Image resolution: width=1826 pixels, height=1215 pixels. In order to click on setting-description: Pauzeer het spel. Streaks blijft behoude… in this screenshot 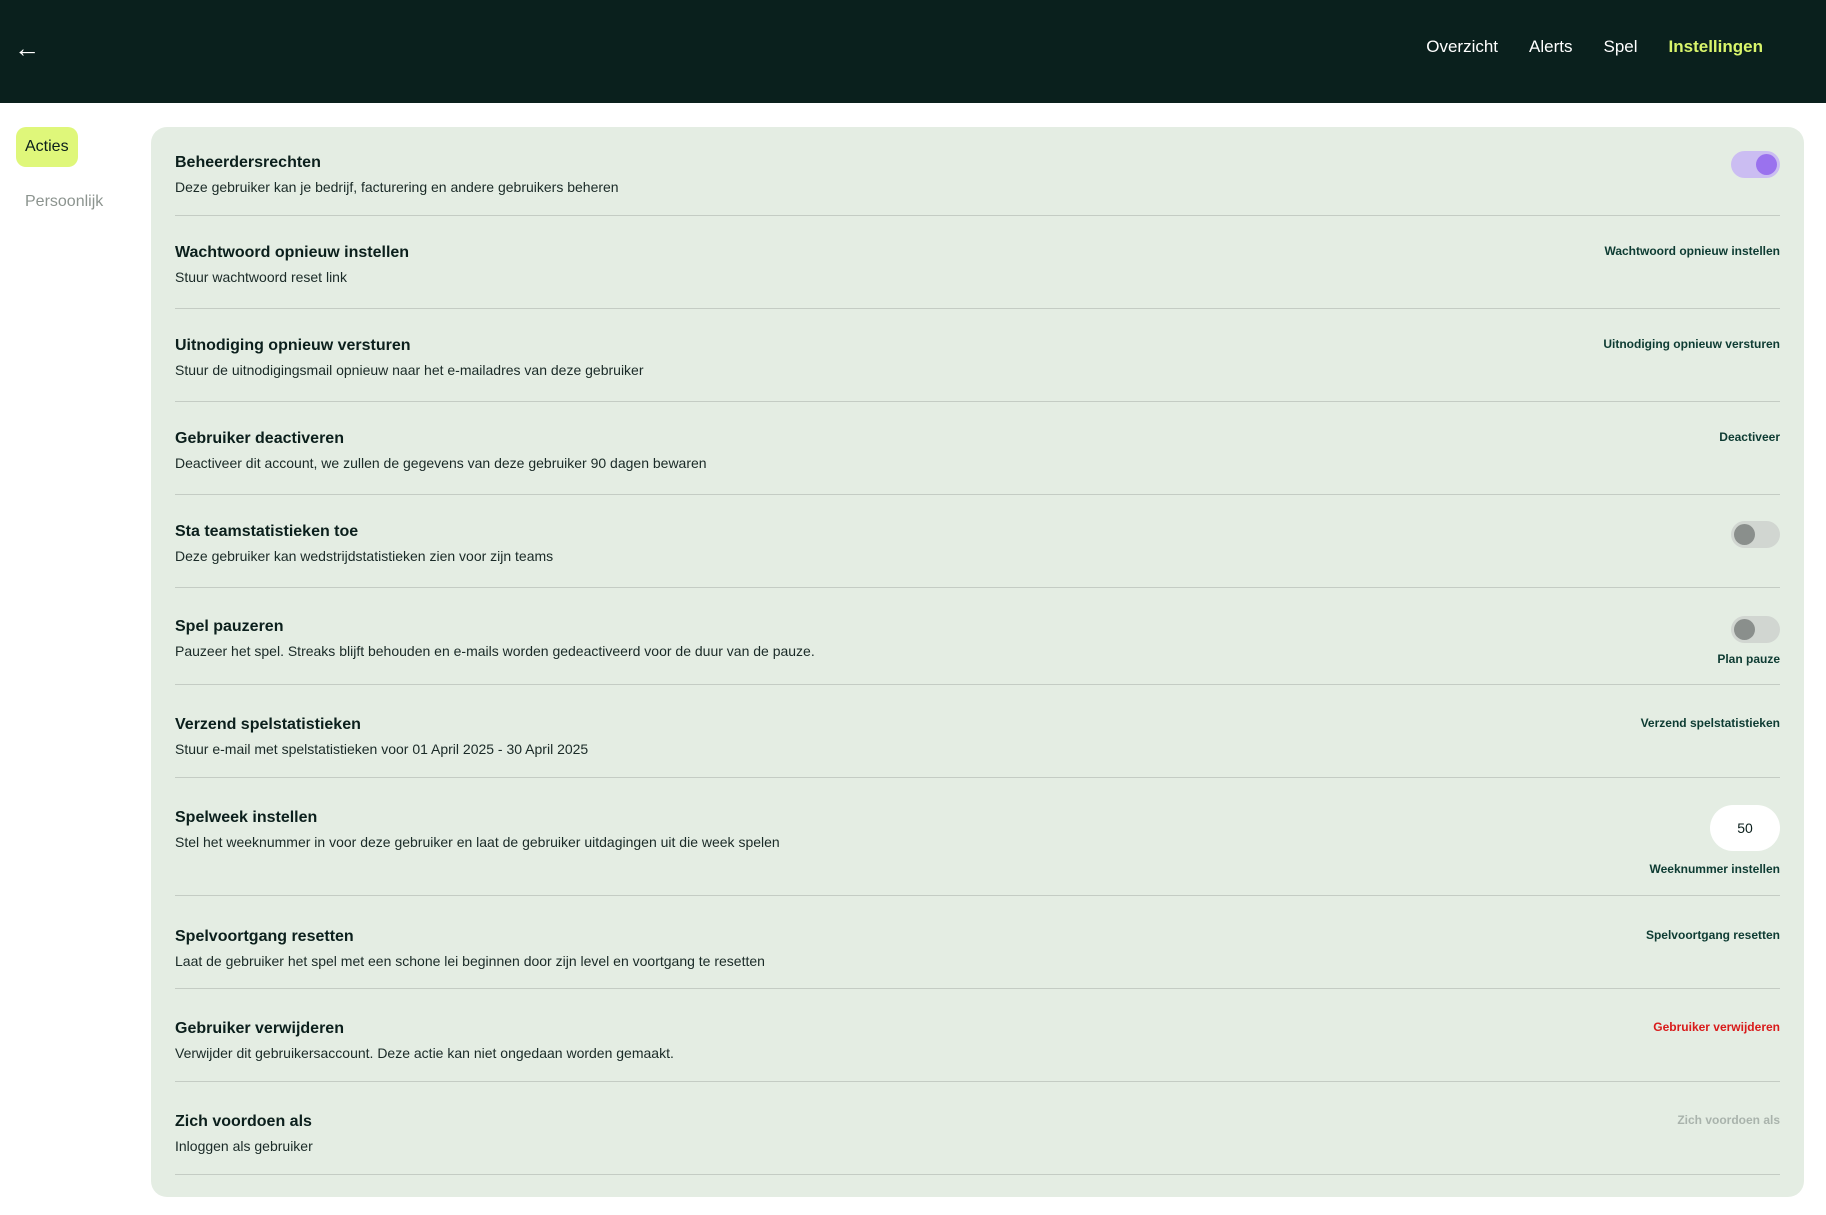, I will do `click(495, 651)`.